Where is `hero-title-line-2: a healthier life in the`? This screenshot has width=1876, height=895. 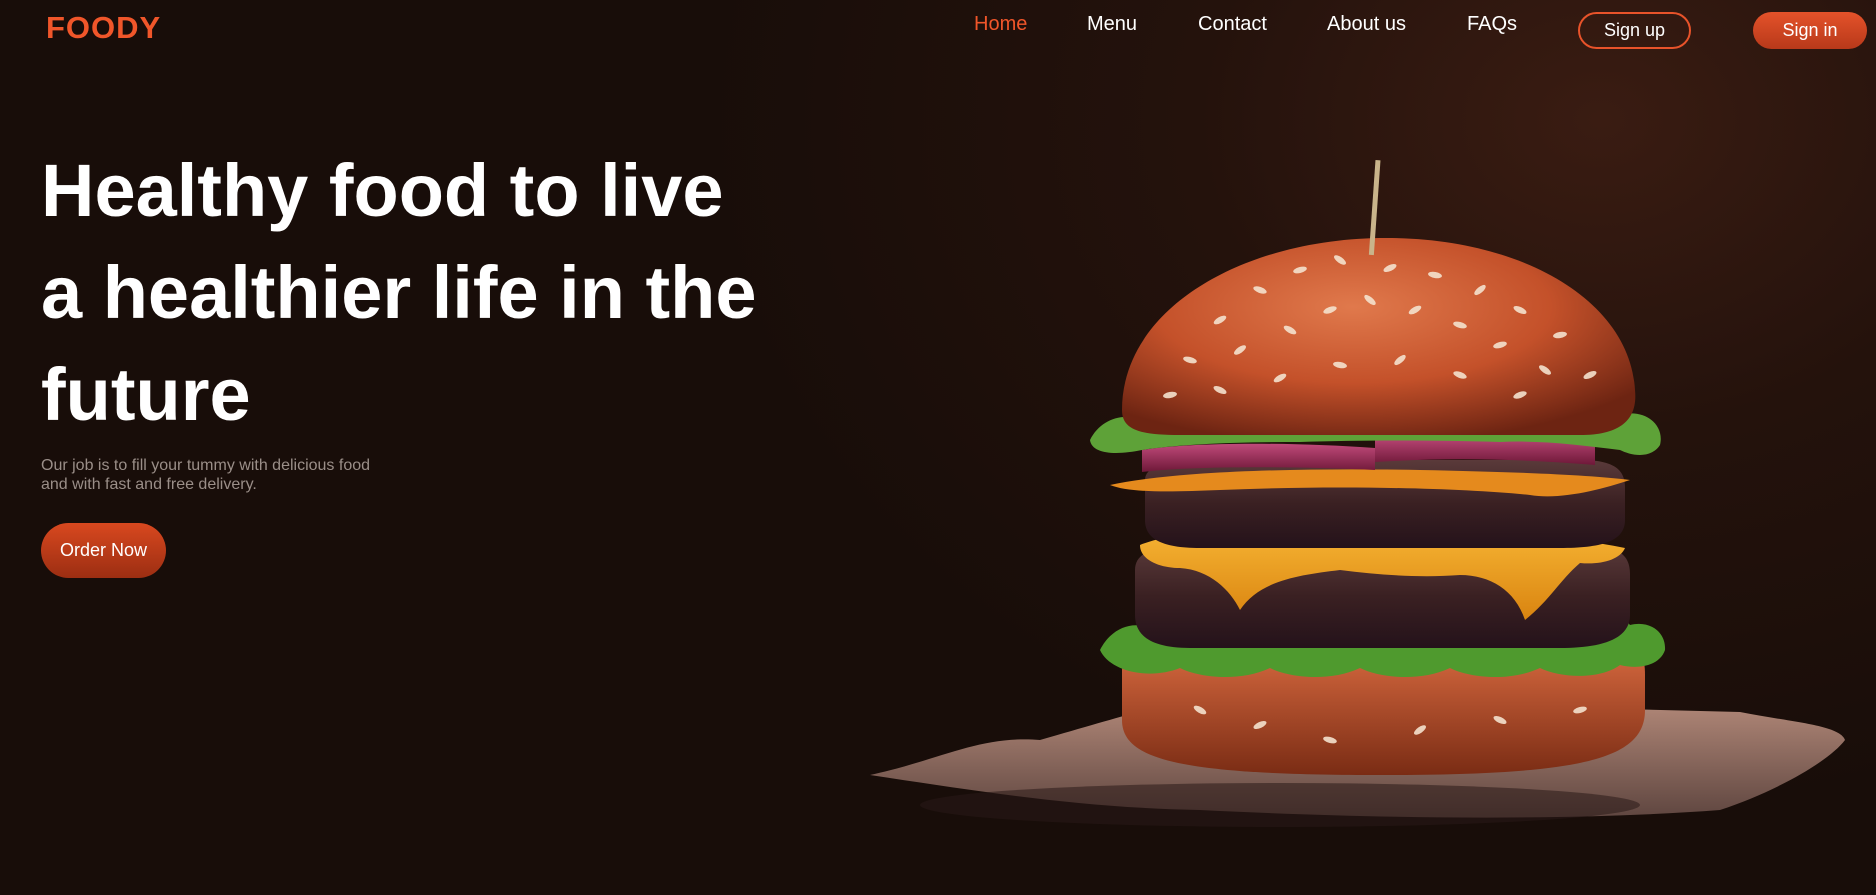 hero-title-line-2: a healthier life in the is located at coordinates (399, 292).